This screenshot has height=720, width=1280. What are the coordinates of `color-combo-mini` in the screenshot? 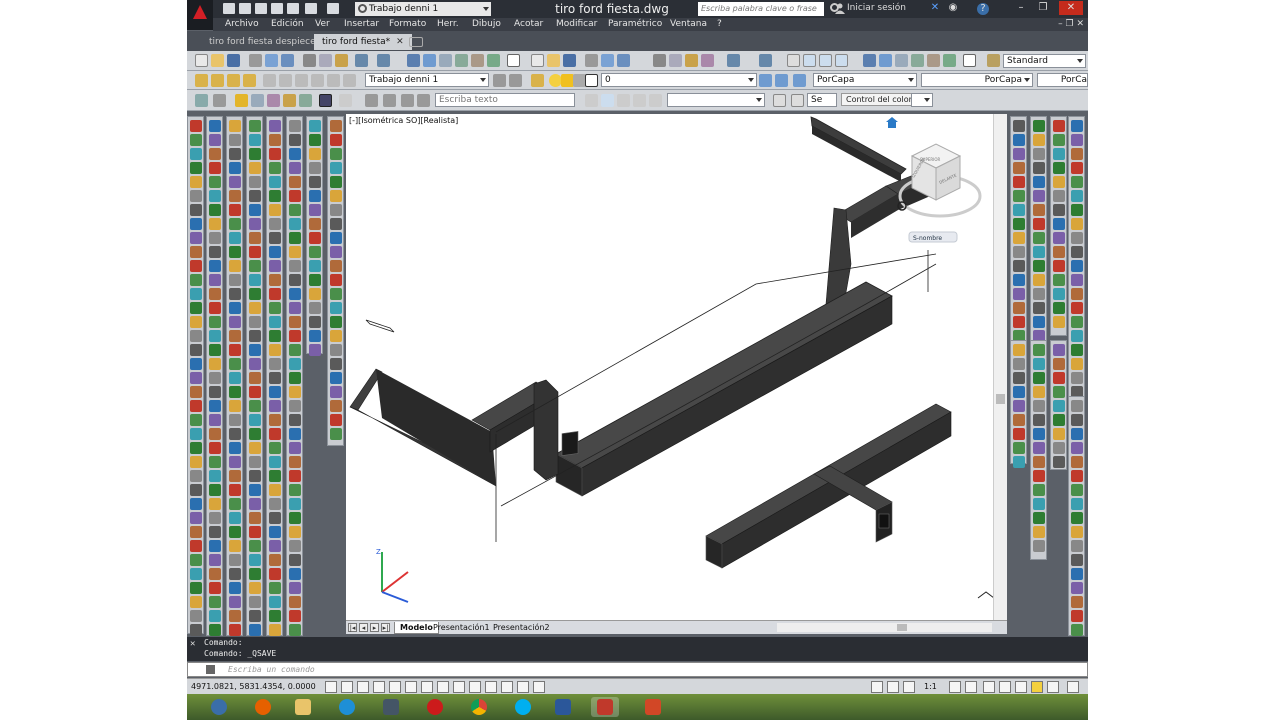 It's located at (922, 100).